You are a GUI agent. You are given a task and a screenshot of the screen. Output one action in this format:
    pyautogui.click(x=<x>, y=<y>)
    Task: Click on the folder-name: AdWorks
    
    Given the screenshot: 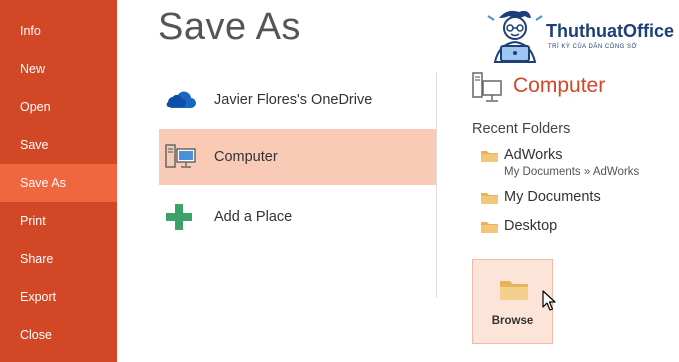 What is the action you would take?
    pyautogui.click(x=533, y=155)
    